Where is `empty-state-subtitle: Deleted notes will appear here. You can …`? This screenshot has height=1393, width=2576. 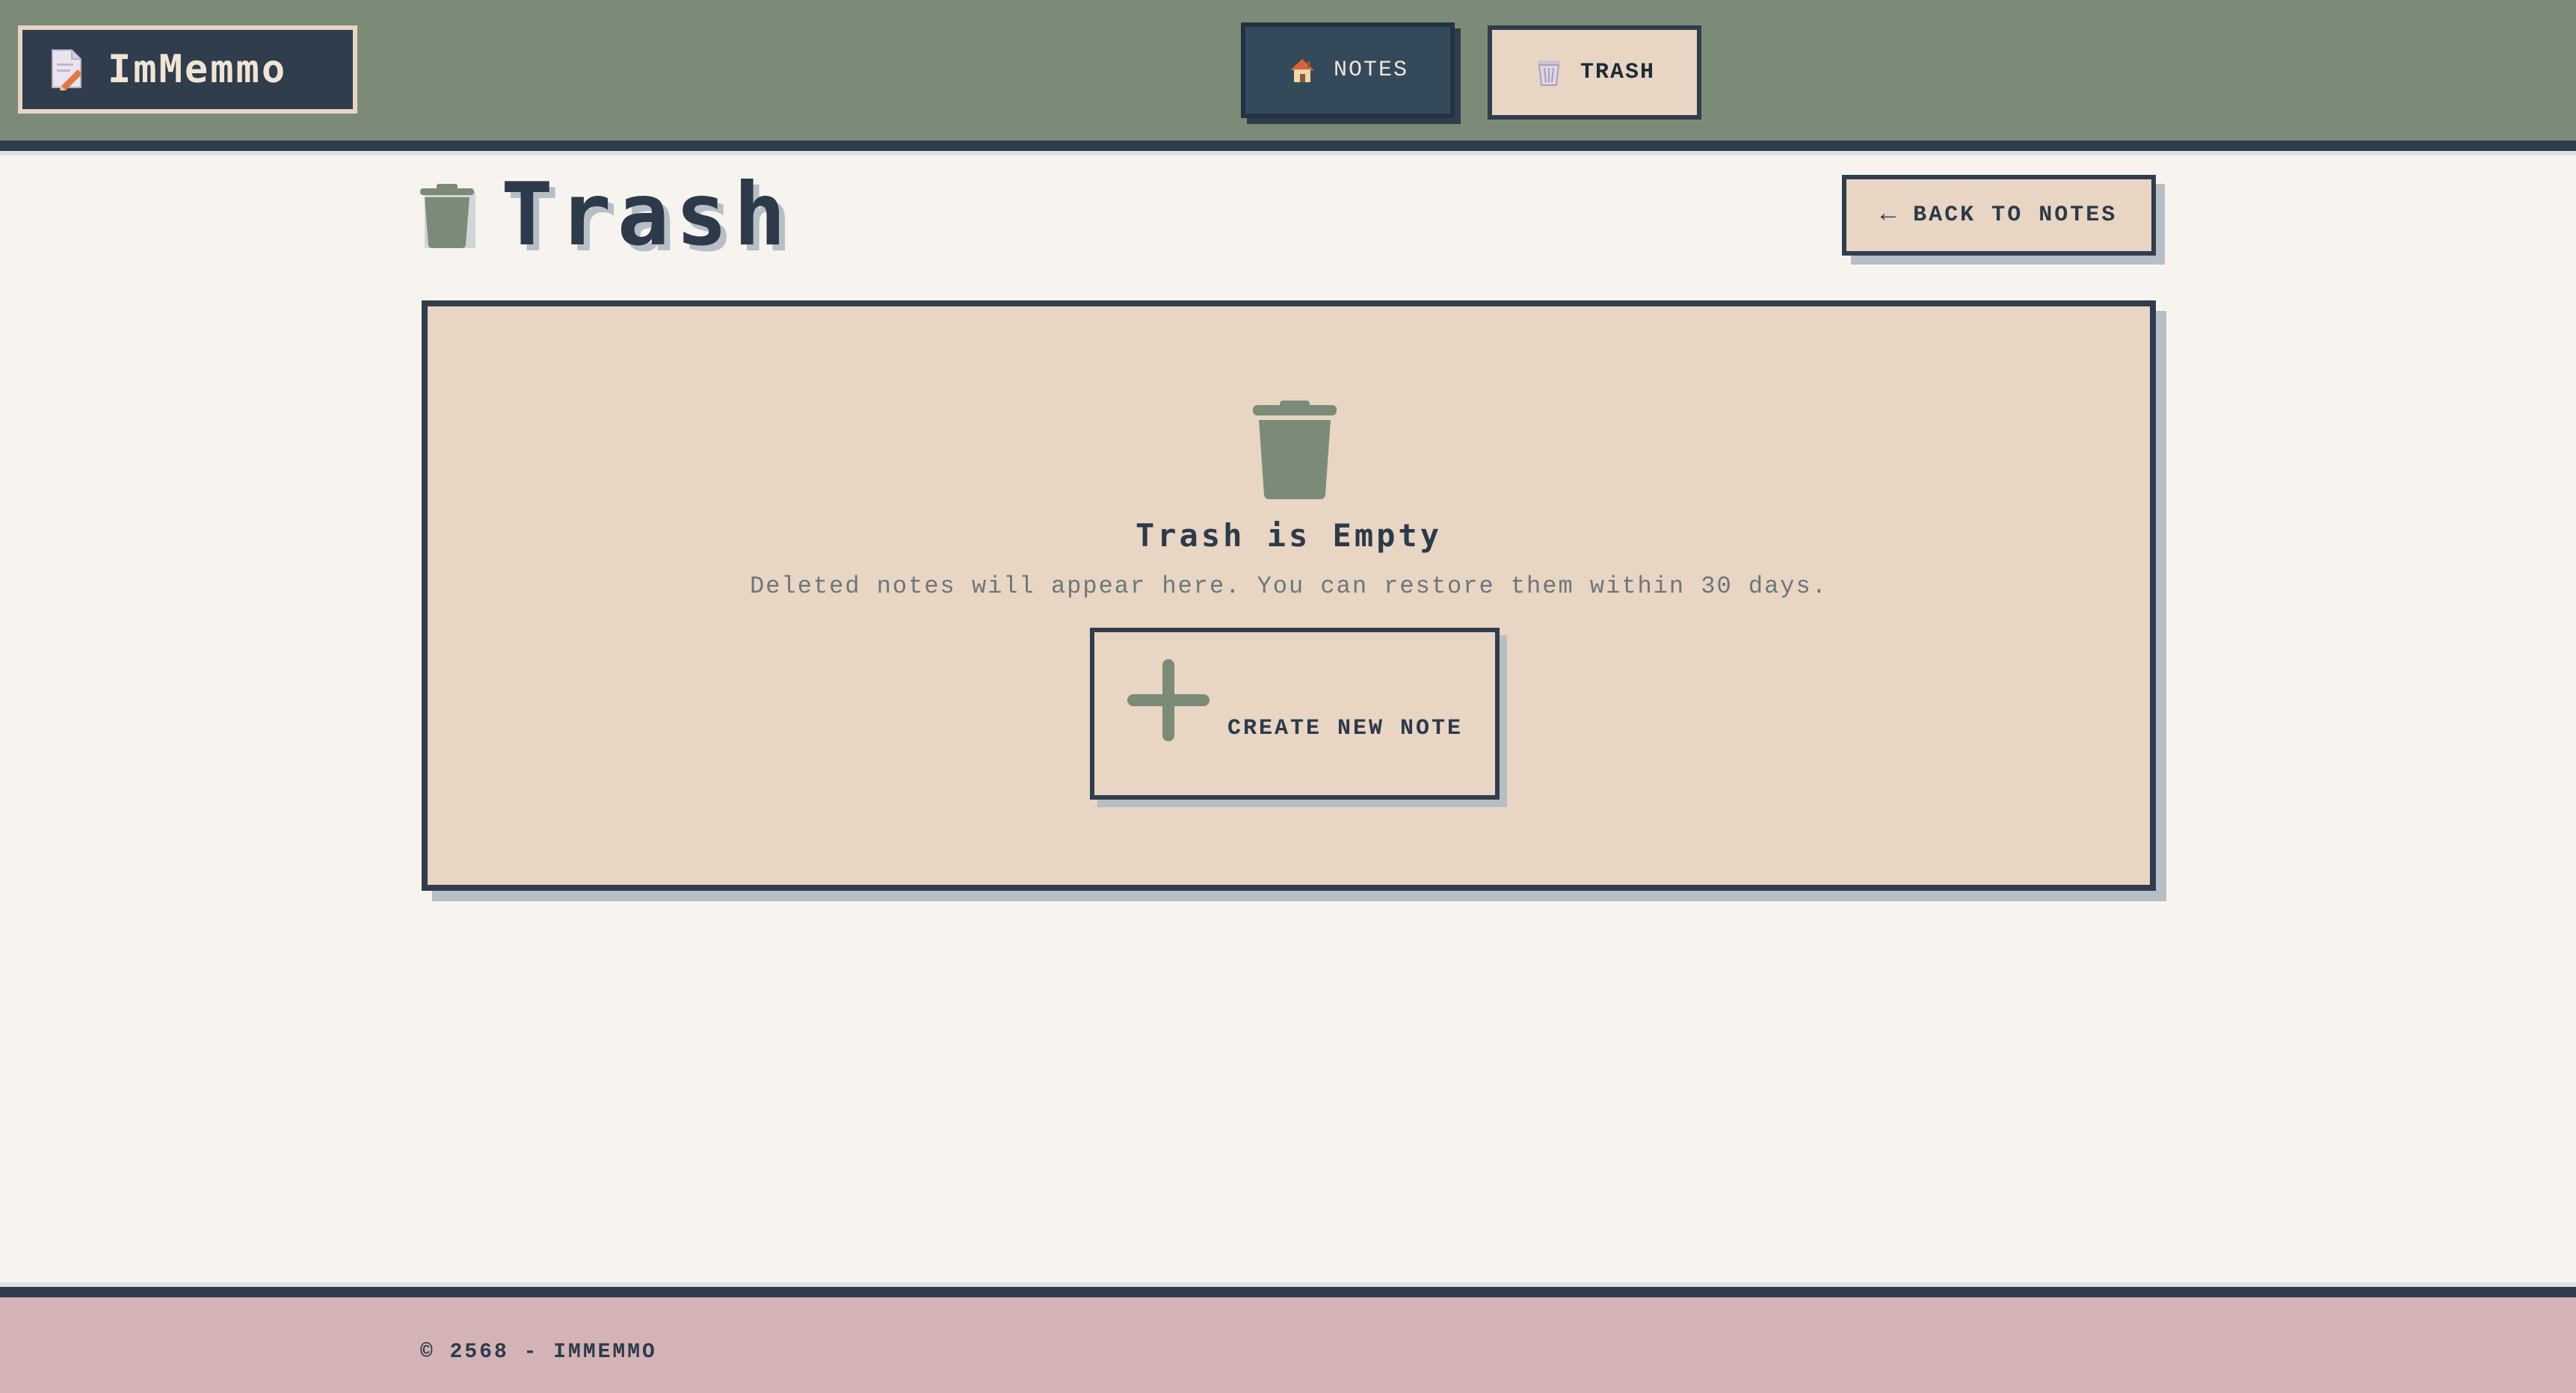
empty-state-subtitle: Deleted notes will appear here. You can … is located at coordinates (1289, 586).